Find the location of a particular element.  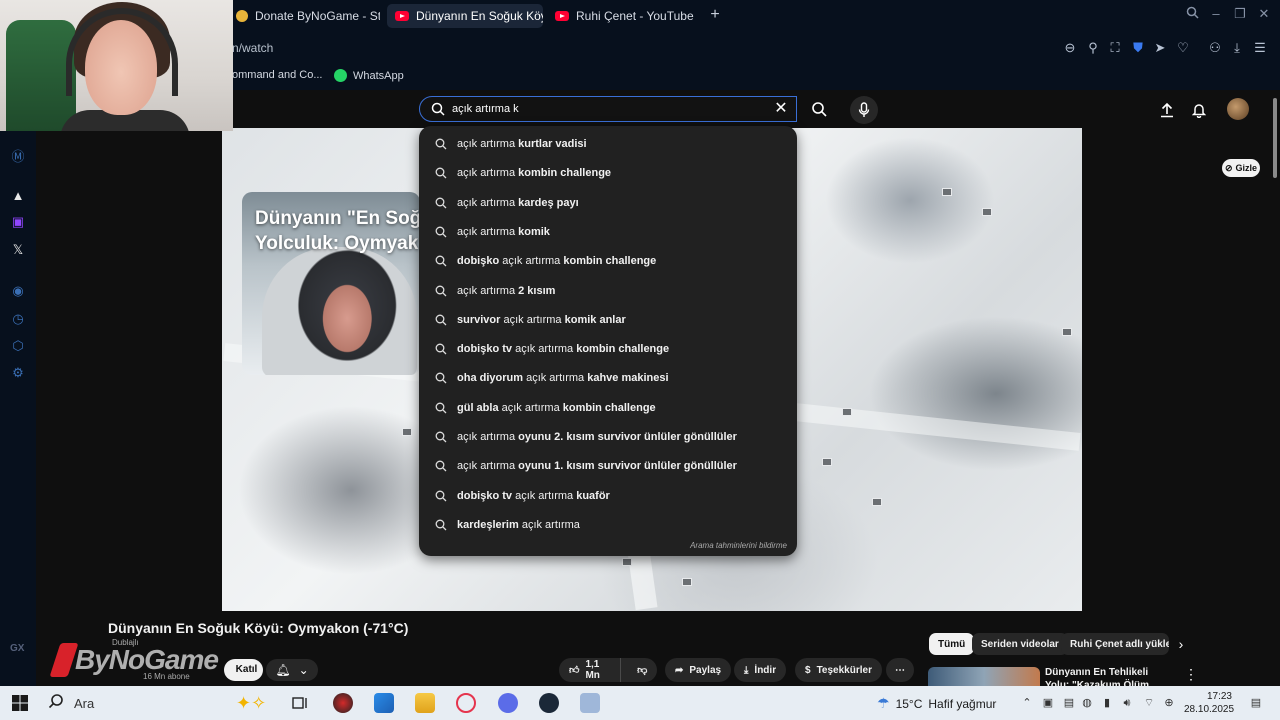

search-suggestion-item: açık artırma komik is located at coordinates (608, 232).